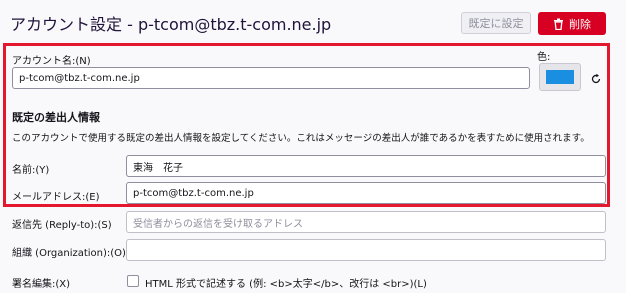  What do you see at coordinates (496, 23) in the screenshot?
I see `set-default-button: 既定に設定` at bounding box center [496, 23].